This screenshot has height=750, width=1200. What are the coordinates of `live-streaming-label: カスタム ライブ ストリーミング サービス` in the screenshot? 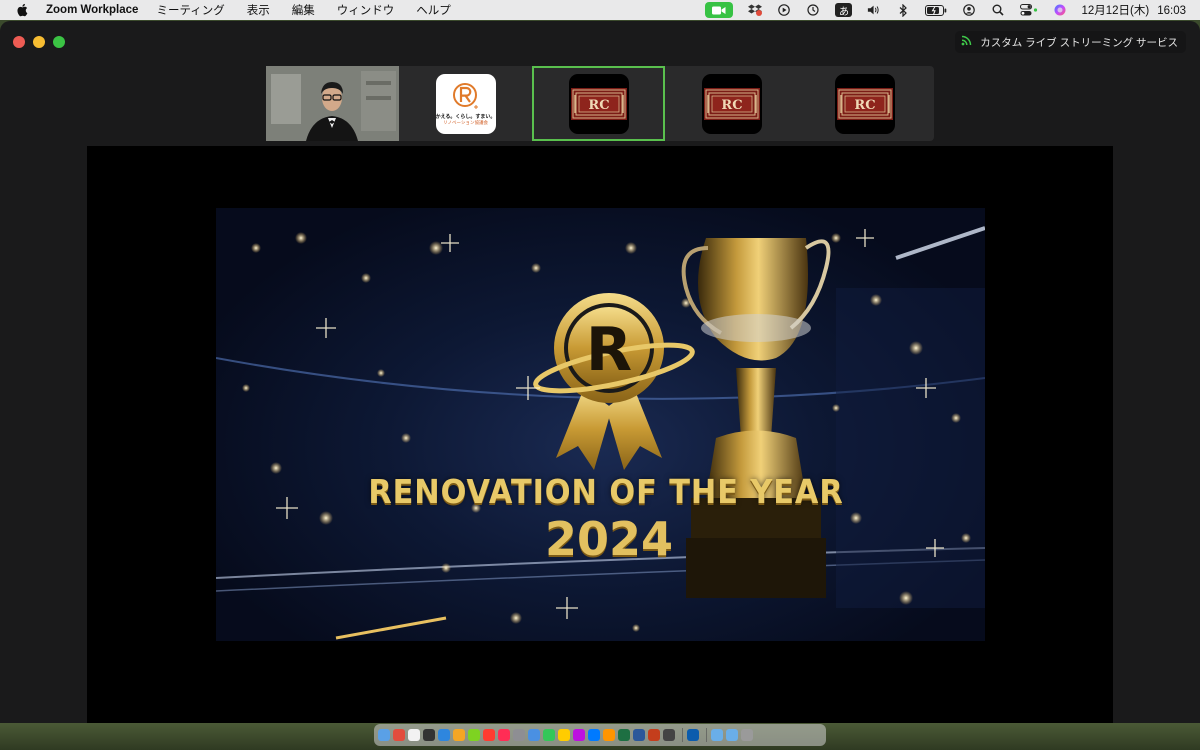 It's located at (1079, 42).